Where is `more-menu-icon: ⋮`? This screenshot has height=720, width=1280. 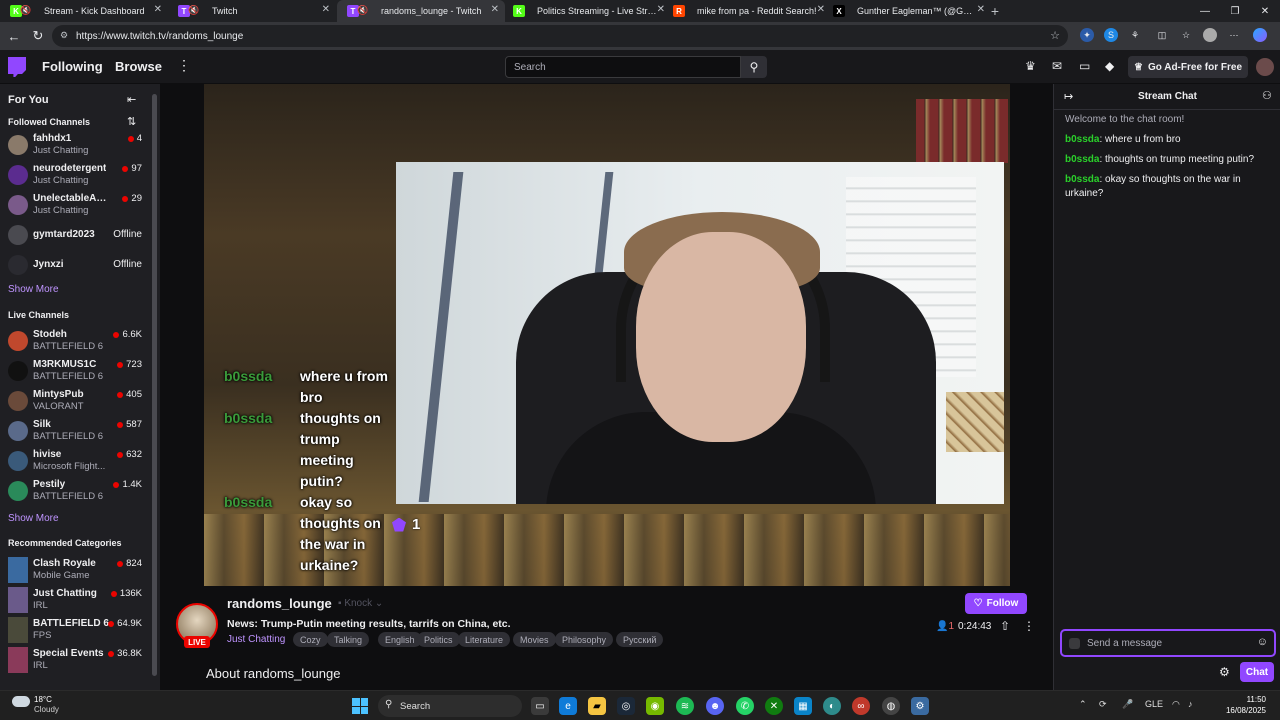 more-menu-icon: ⋮ is located at coordinates (184, 65).